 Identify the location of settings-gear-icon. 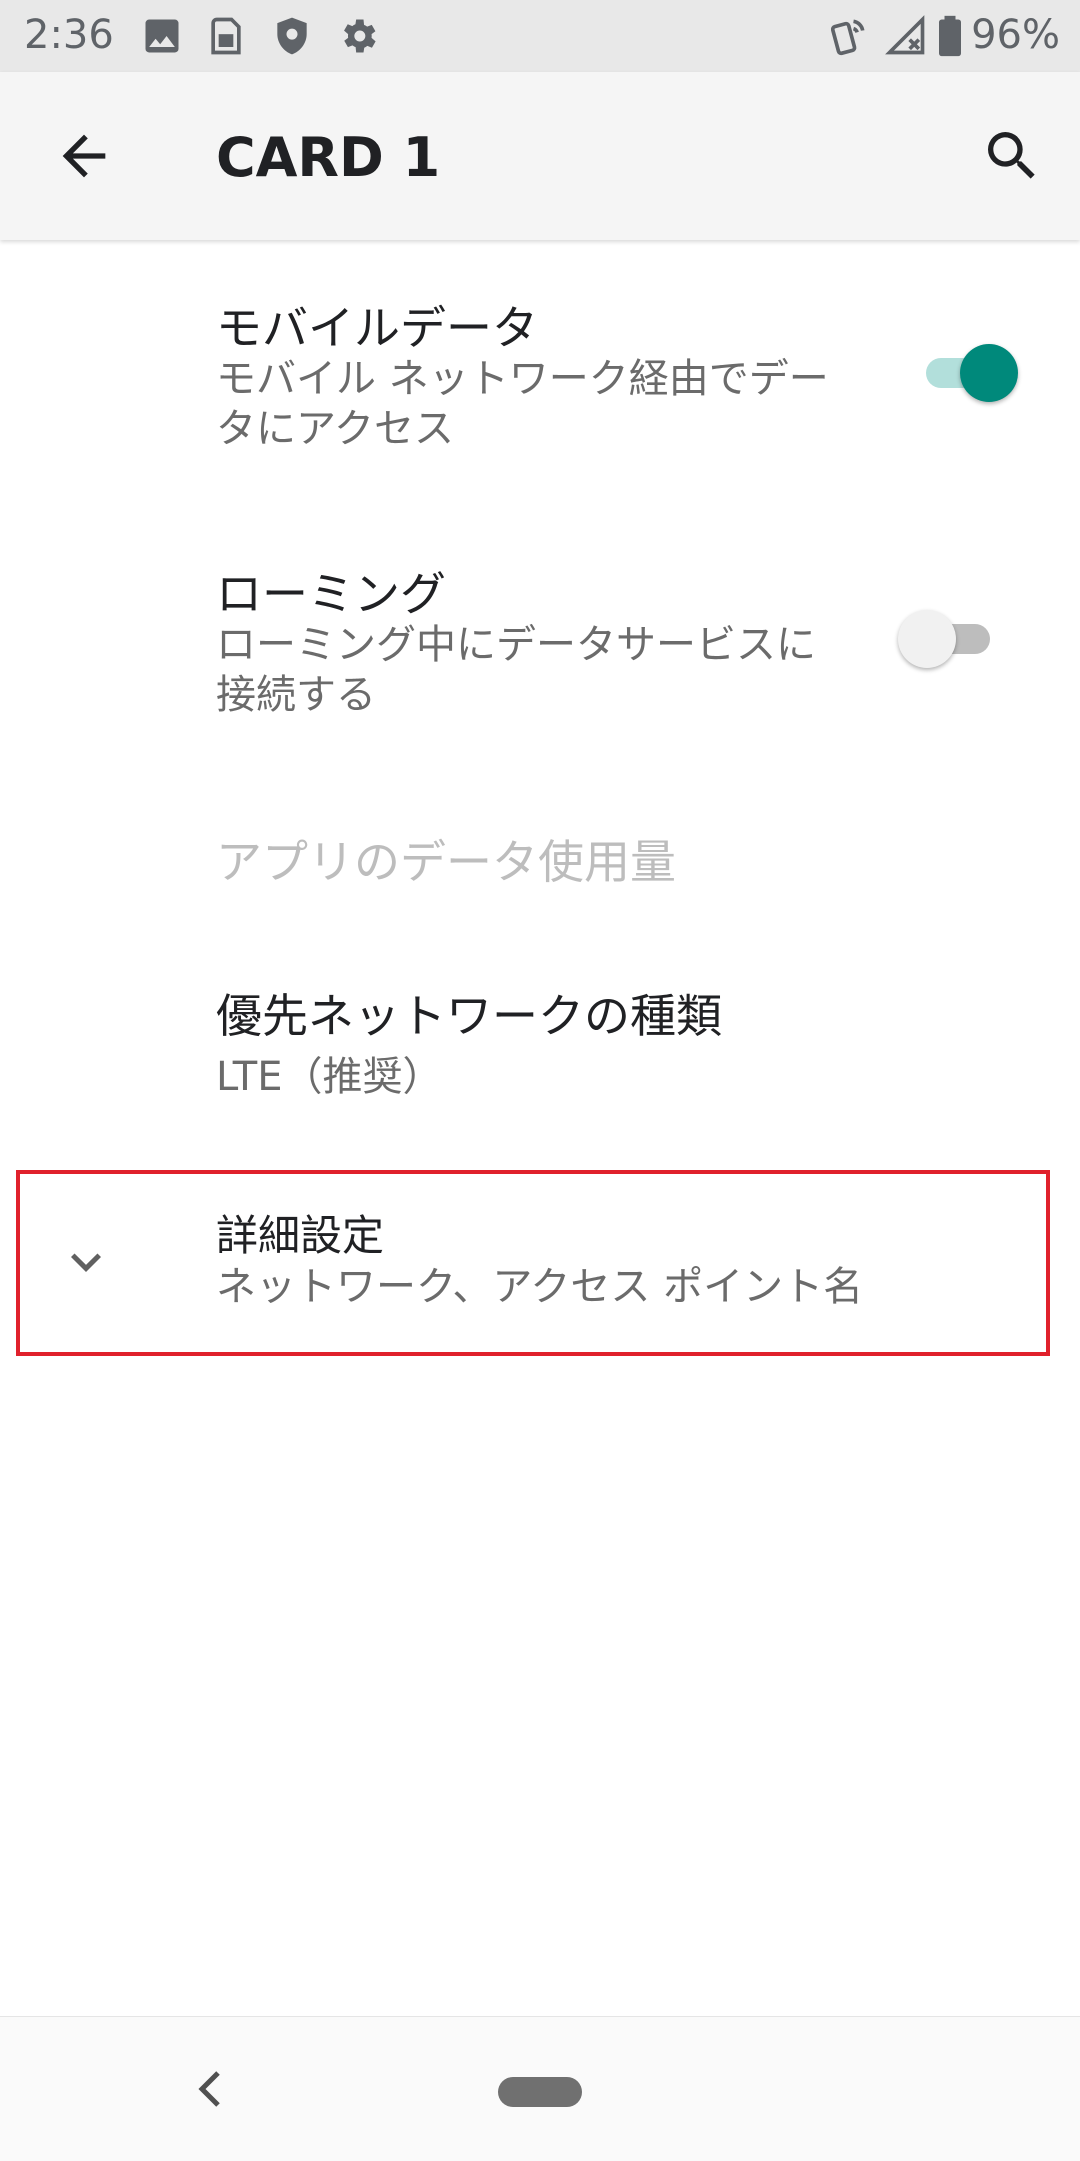
(358, 36).